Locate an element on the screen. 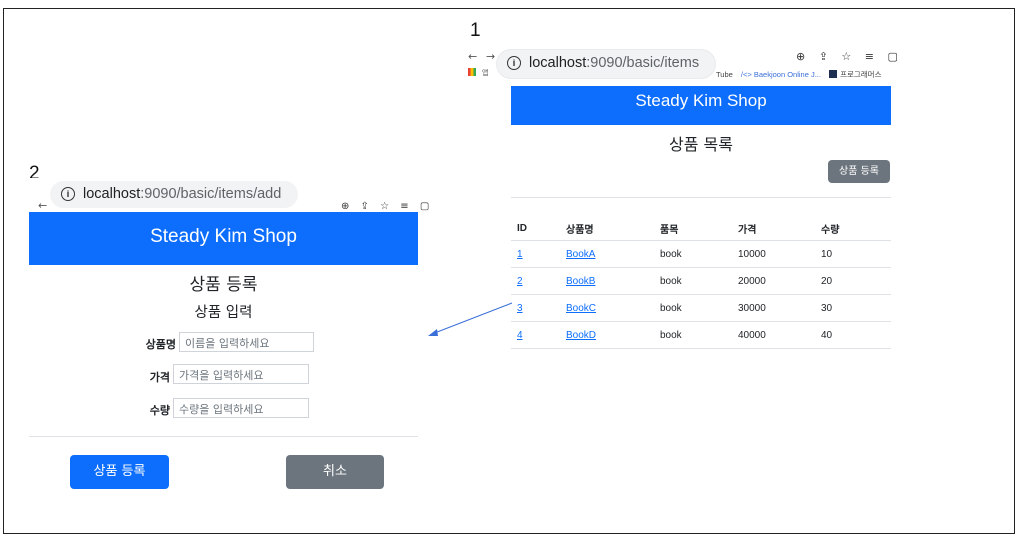  url-path: :9090/basic/items/add is located at coordinates (211, 194).